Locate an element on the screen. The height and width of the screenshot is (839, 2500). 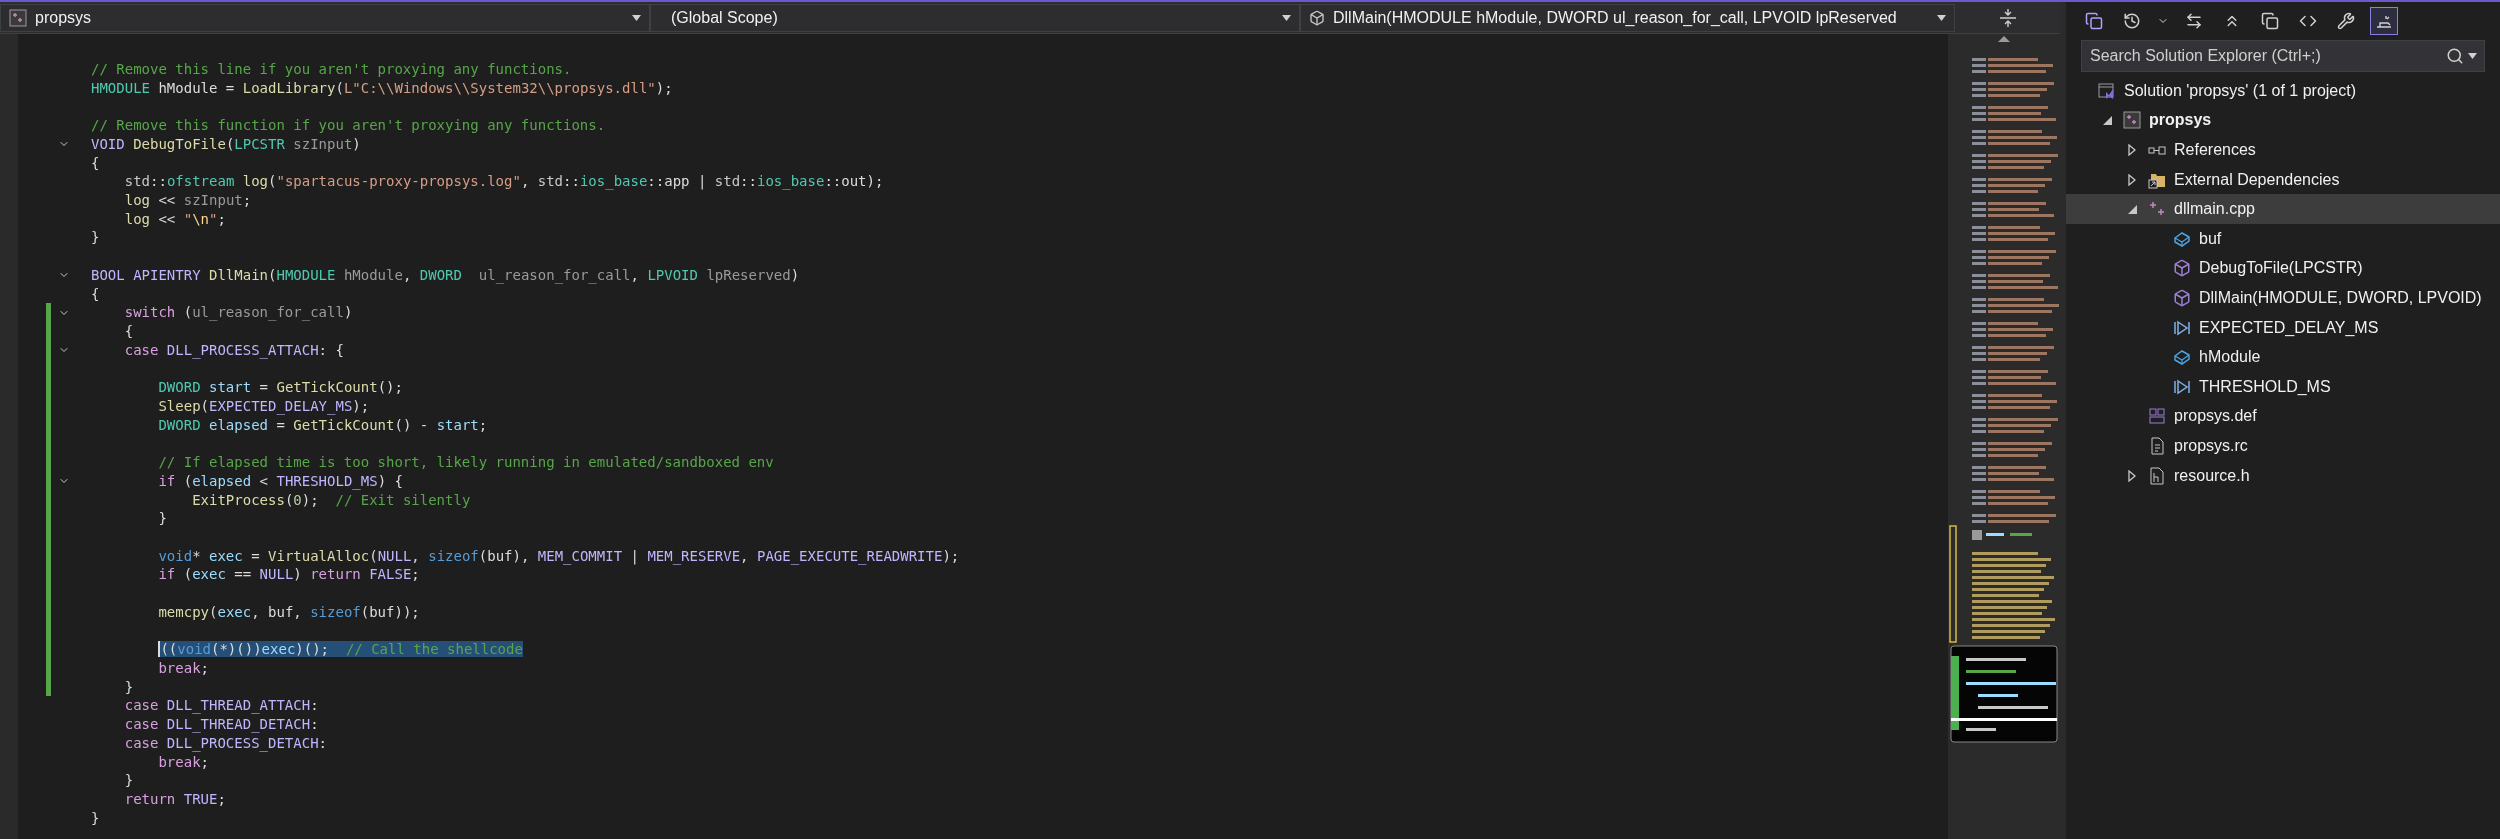
code-line: void* exec = VirtualAlloc(NULL, sizeof(buf), MEM_COMMIT | MEM_RESERVE, PAGE_EXECUTE_READWRITE); is located at coordinates (558, 556).